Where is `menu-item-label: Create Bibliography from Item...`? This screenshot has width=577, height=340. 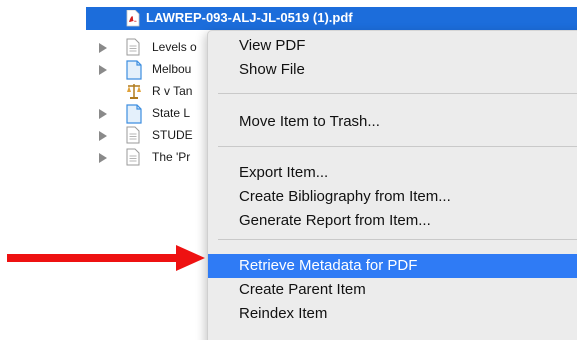 menu-item-label: Create Bibliography from Item... is located at coordinates (345, 196).